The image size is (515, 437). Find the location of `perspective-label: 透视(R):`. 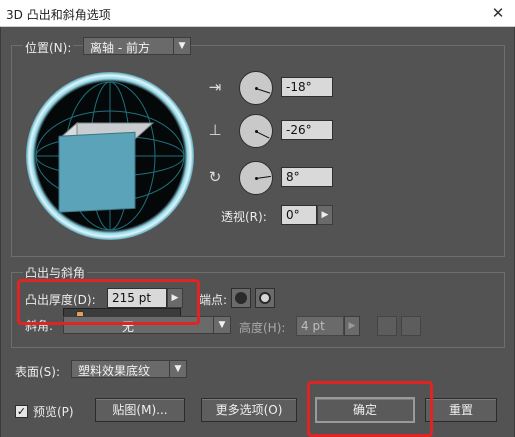

perspective-label: 透视(R): is located at coordinates (244, 217).